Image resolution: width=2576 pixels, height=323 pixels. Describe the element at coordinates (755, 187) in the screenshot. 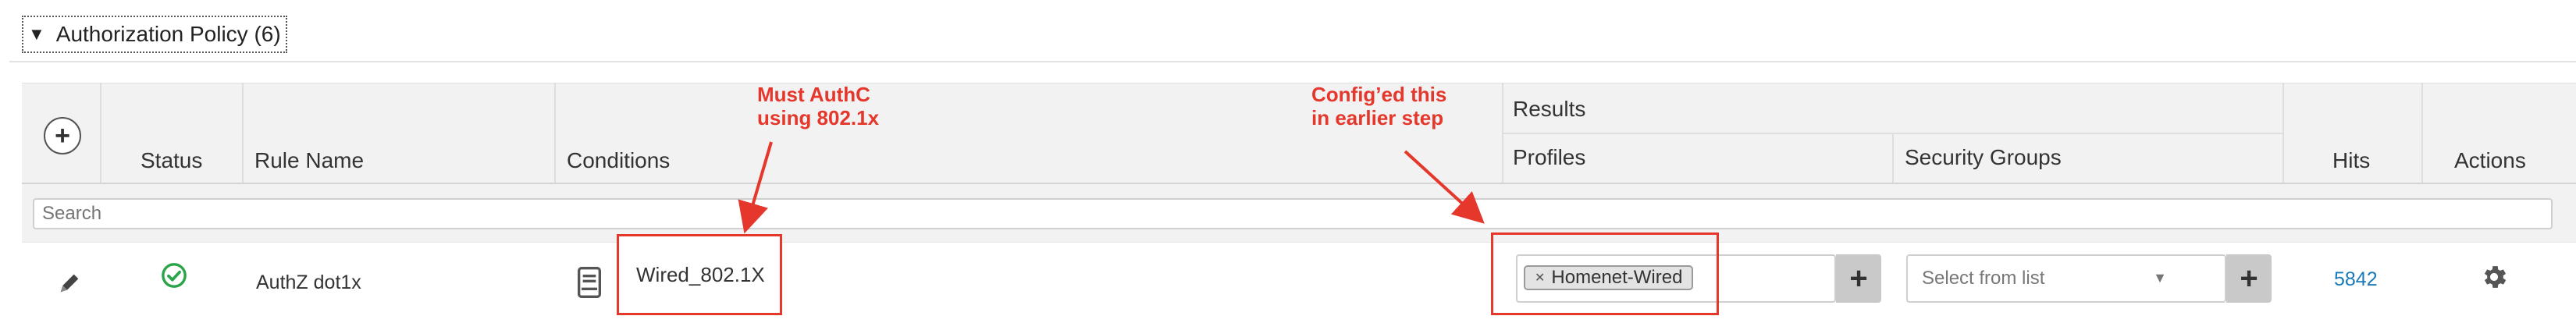

I see `arrow-to-conditions` at that location.